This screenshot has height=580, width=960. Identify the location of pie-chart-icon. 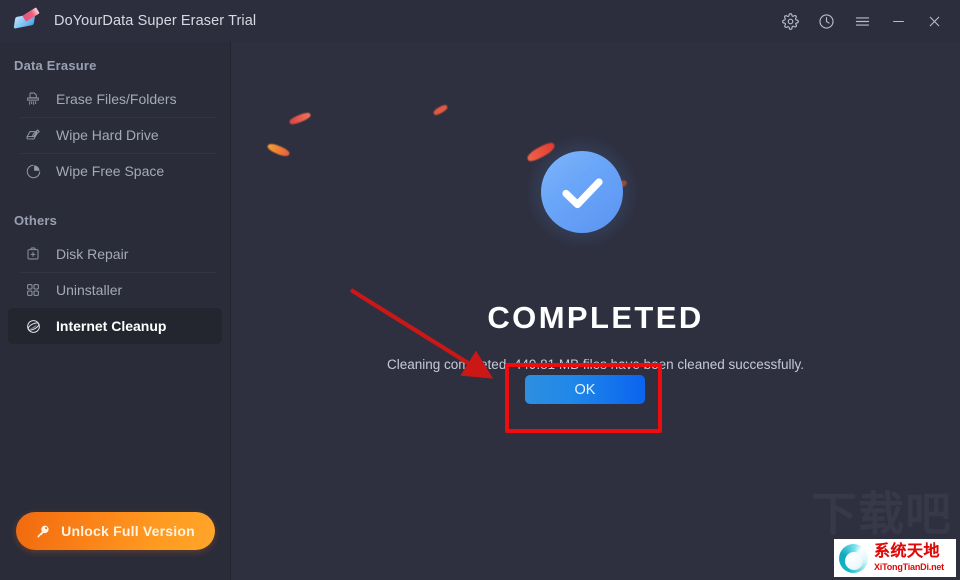
(33, 171).